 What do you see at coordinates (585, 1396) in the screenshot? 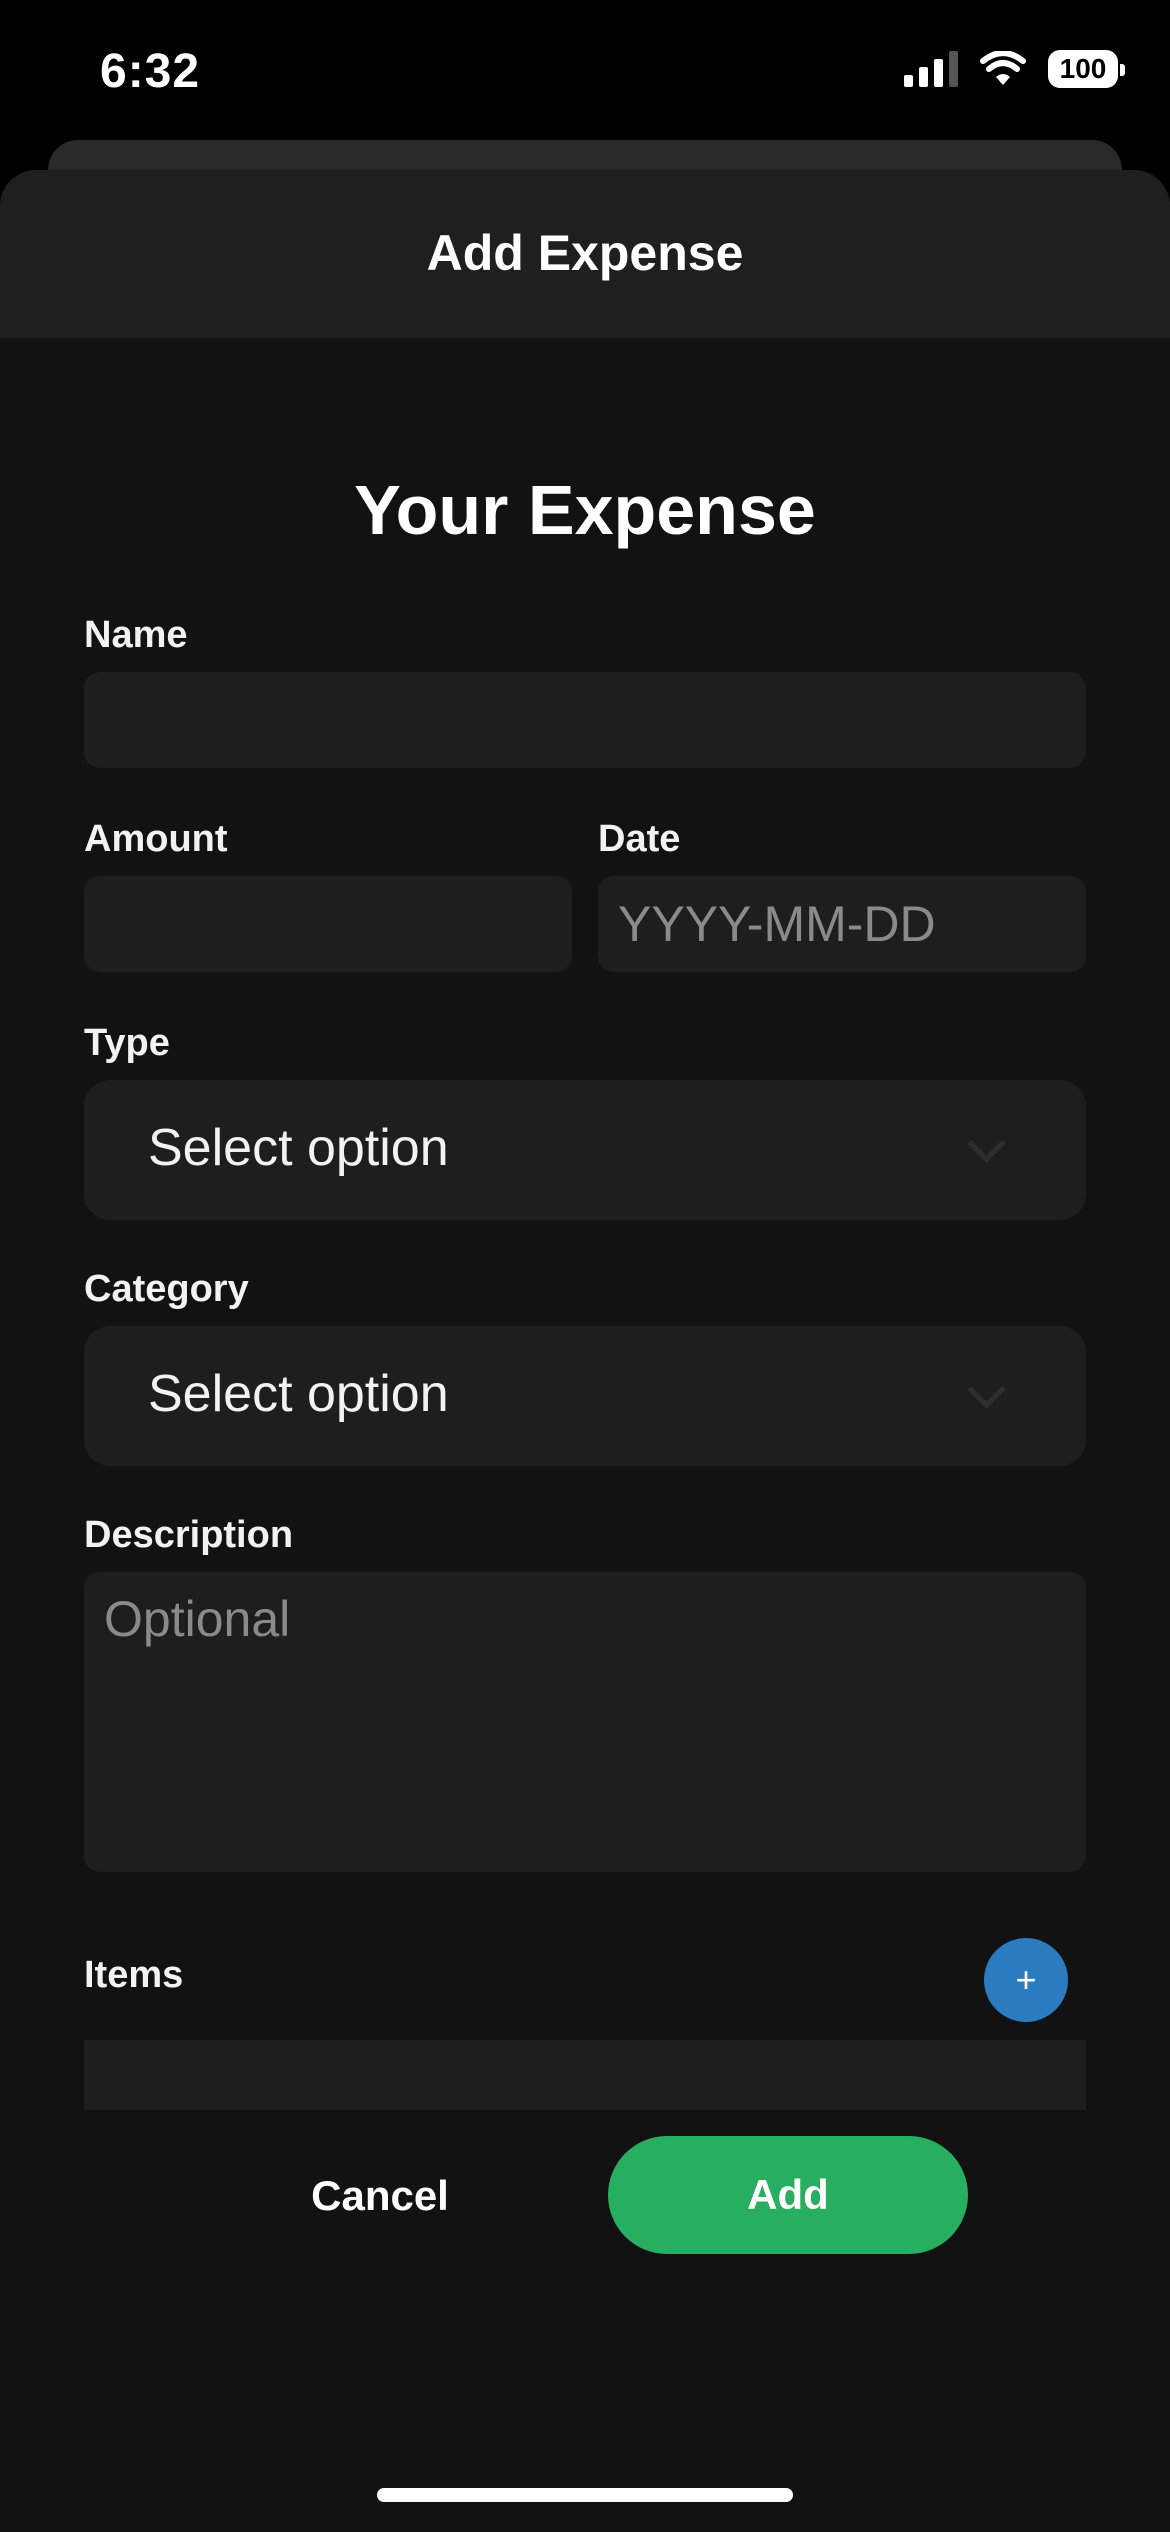
I see `category-select: Select option` at bounding box center [585, 1396].